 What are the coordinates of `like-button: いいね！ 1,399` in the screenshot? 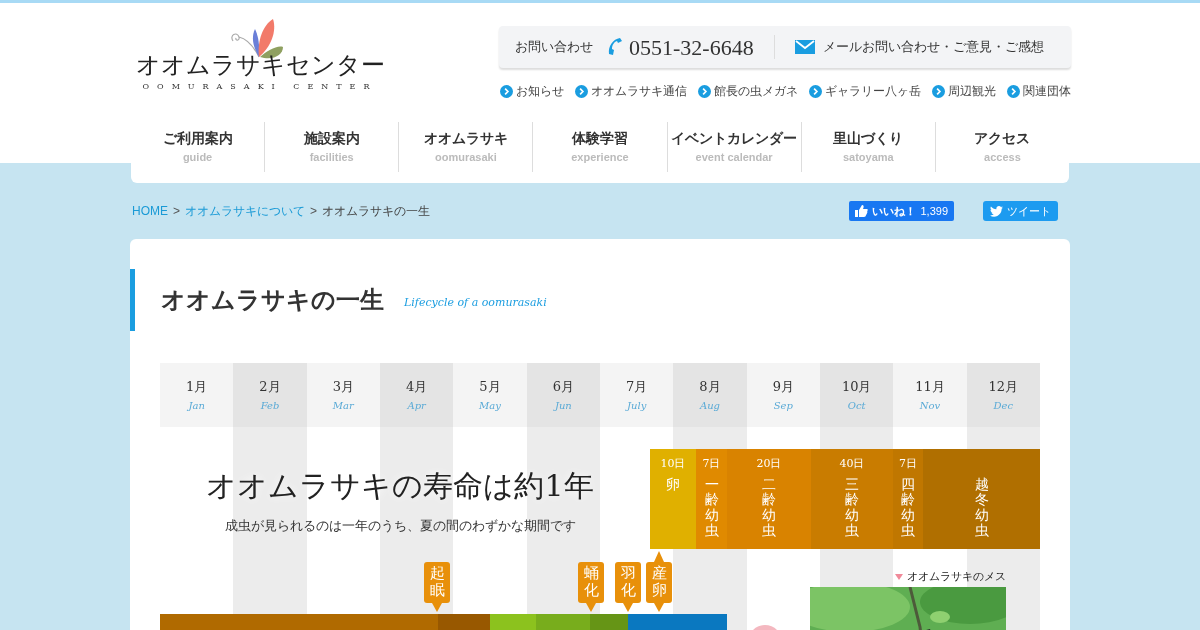 It's located at (901, 211).